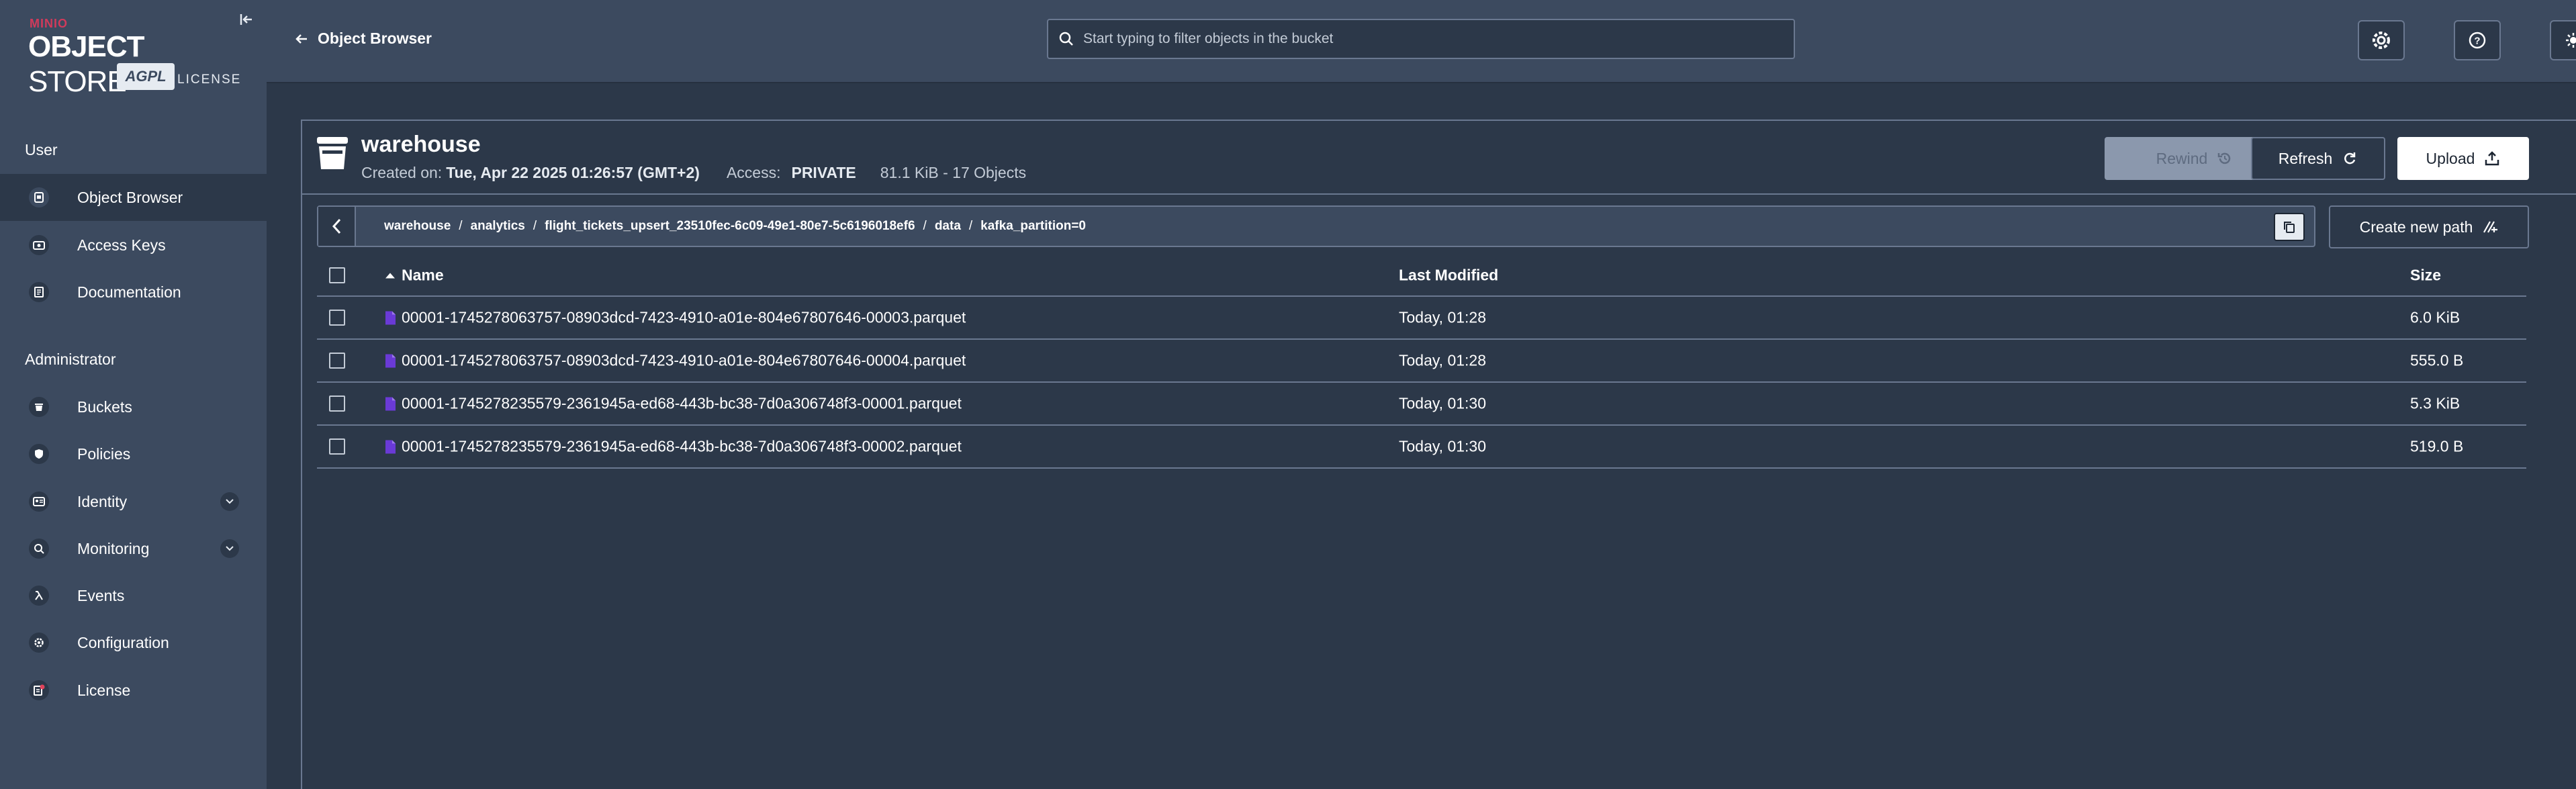  I want to click on created-value: Tue, Apr 22 2025 01:26:57 (GMT+2), so click(573, 173).